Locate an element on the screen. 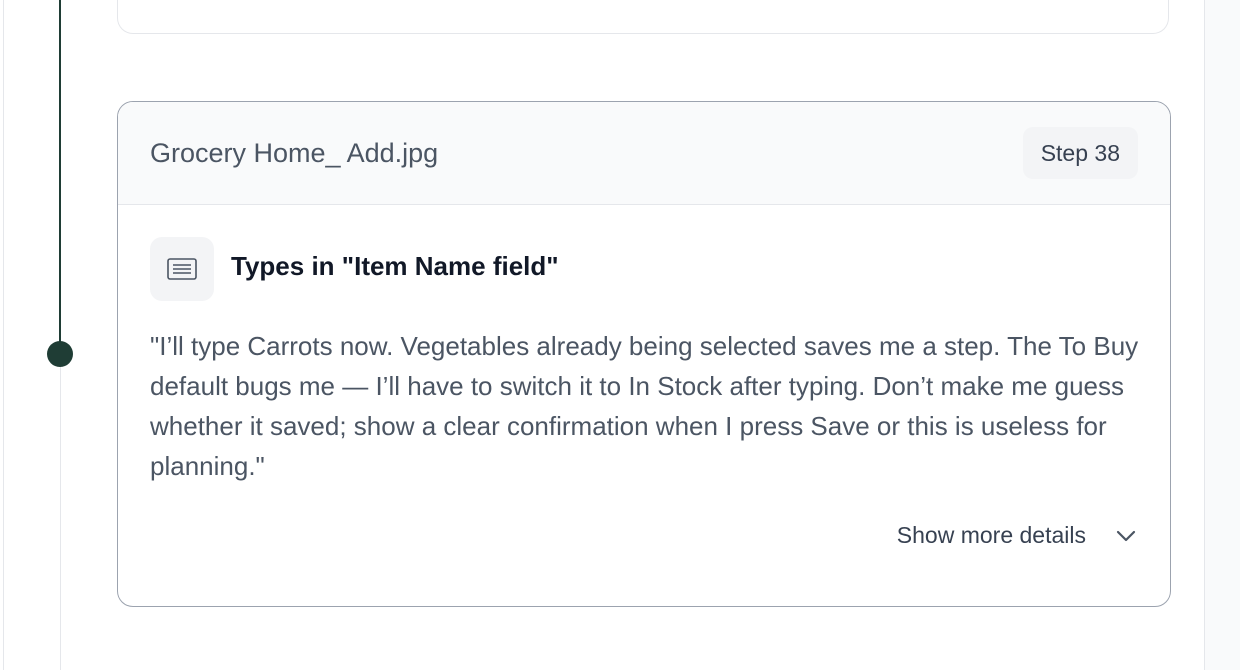  timeline-line-completed is located at coordinates (60, 177).